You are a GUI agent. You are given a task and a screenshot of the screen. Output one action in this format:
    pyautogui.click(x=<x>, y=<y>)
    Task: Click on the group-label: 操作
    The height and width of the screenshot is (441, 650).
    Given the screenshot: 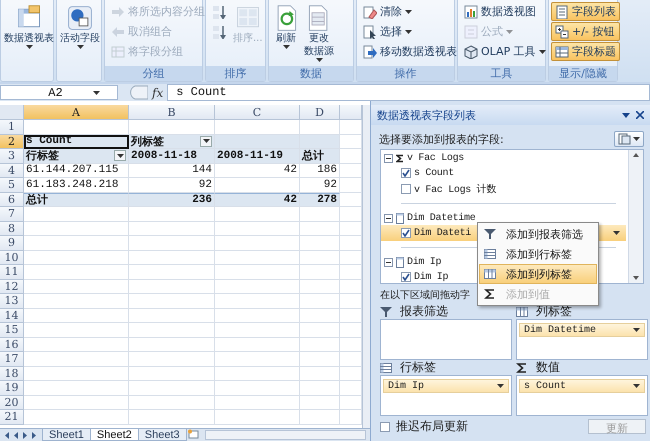 What is the action you would take?
    pyautogui.click(x=405, y=73)
    